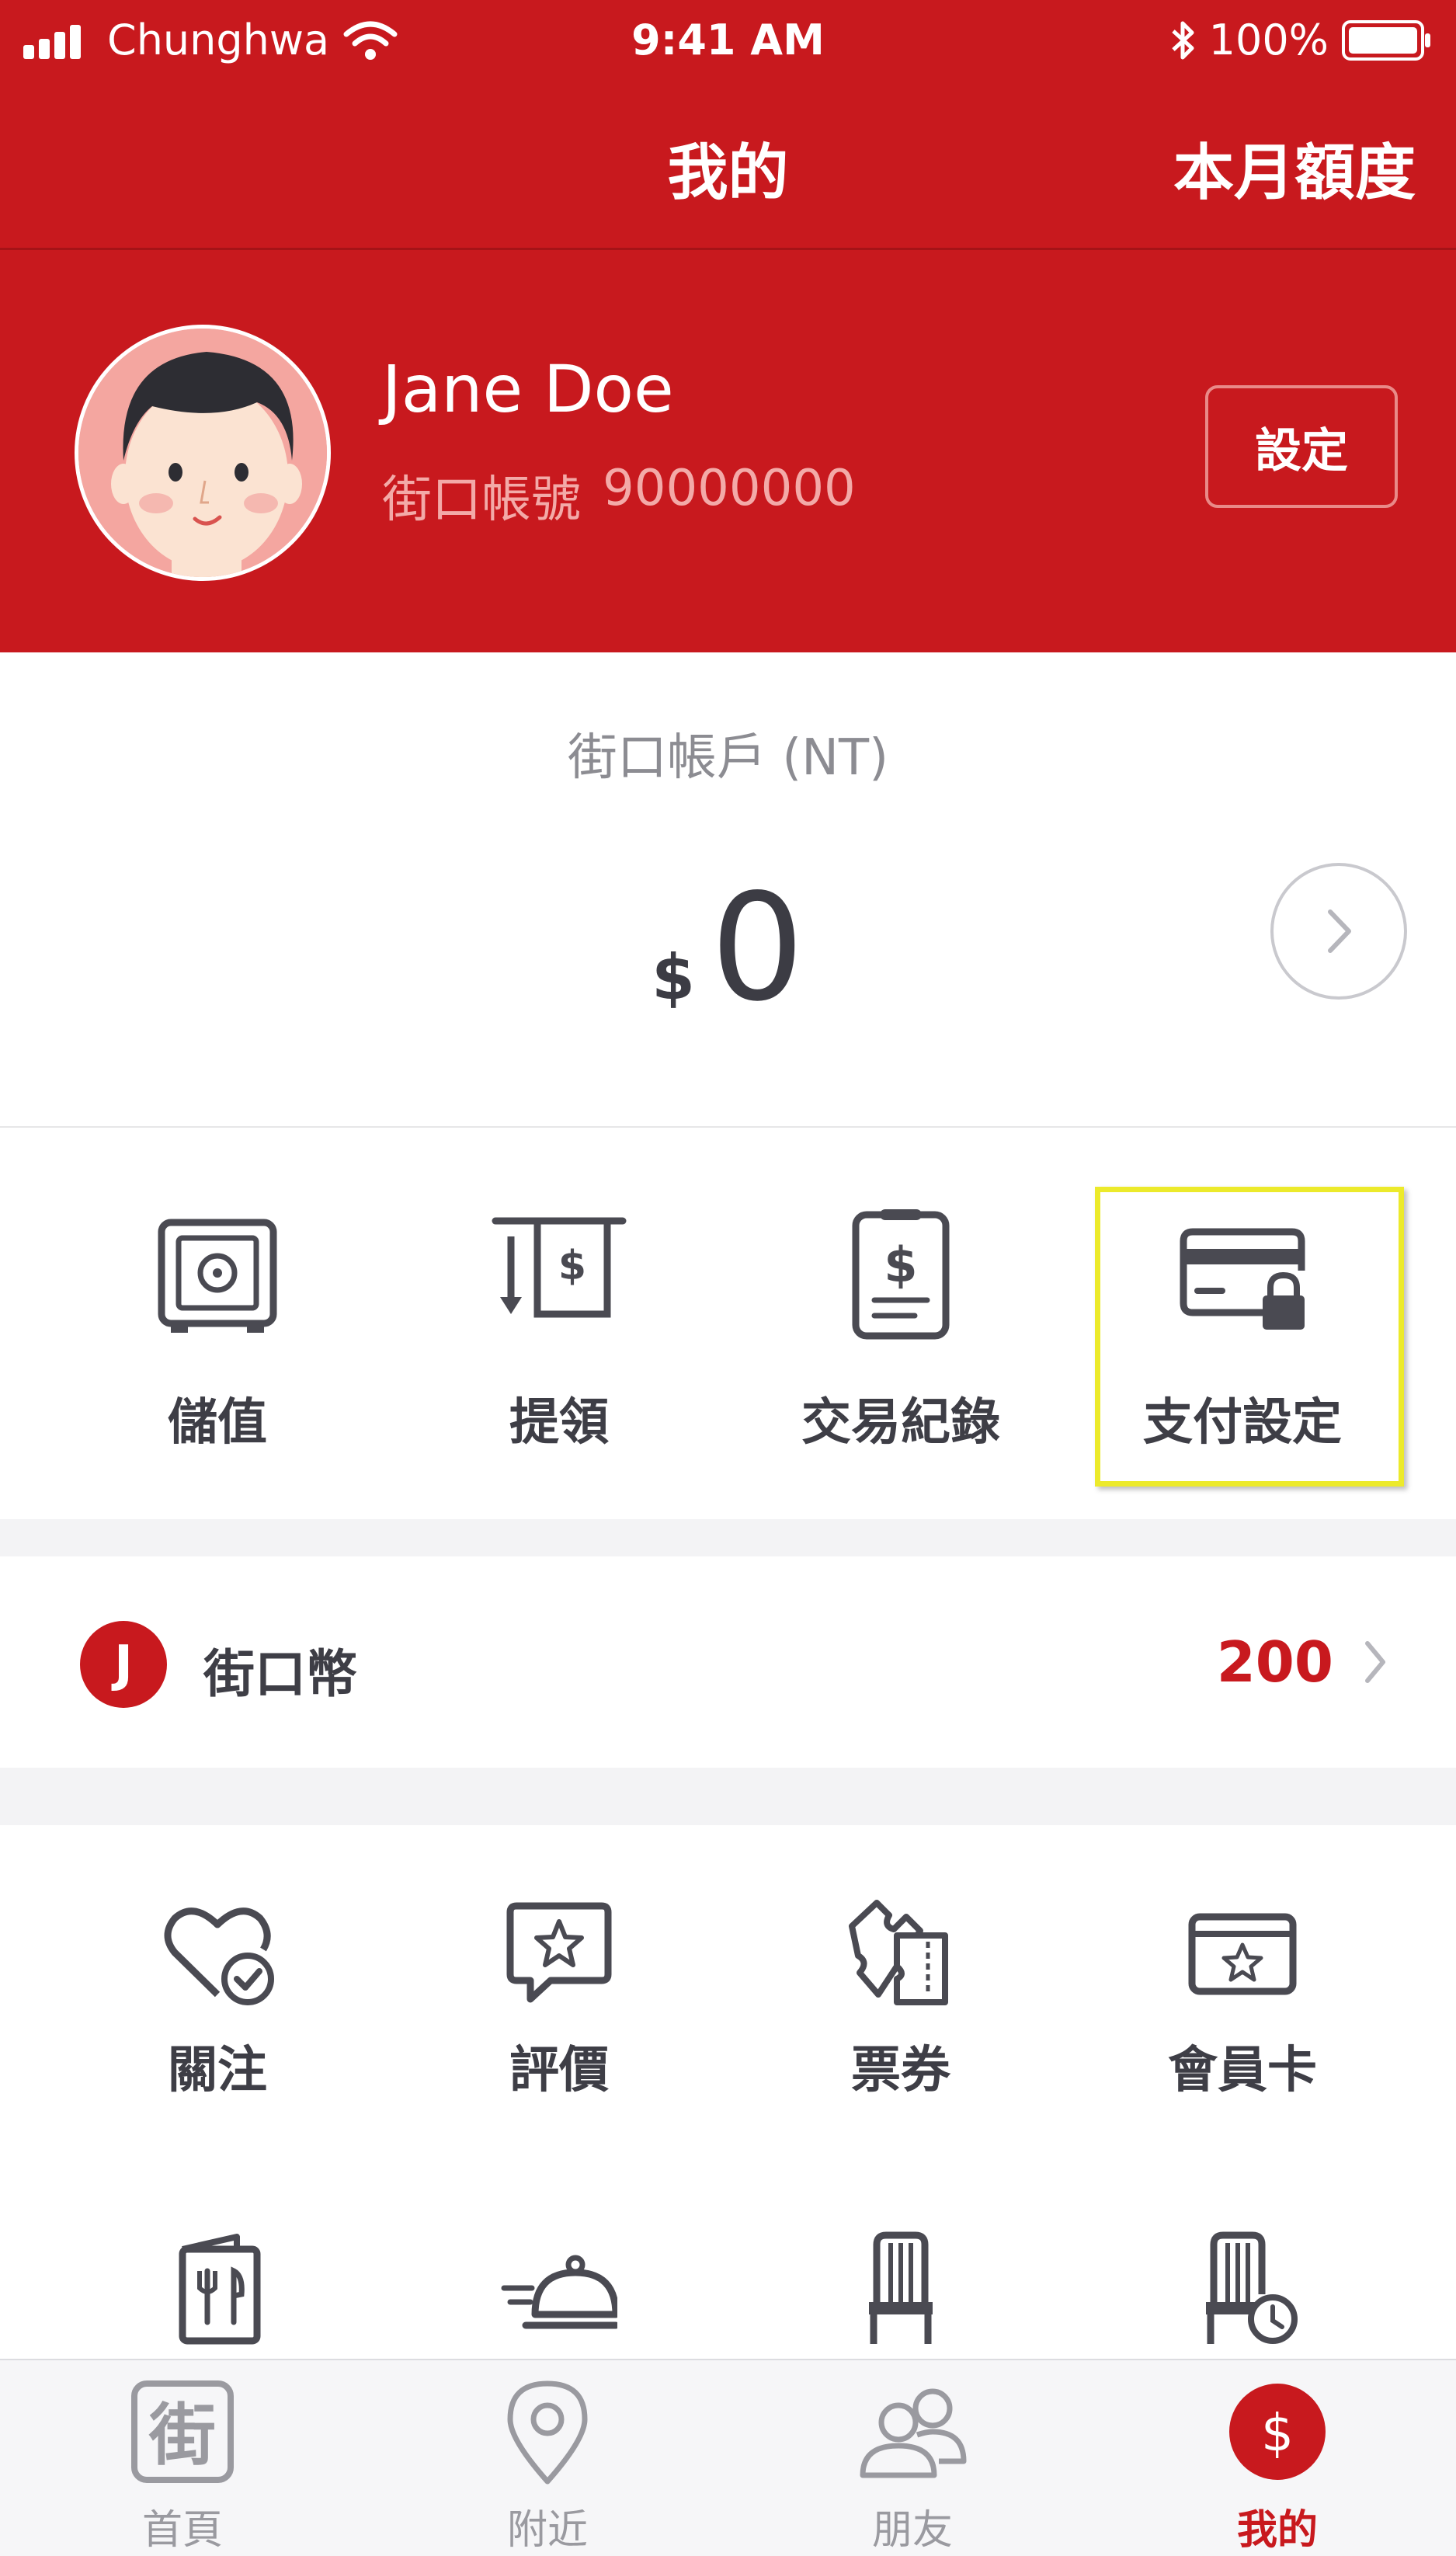 Image resolution: width=1456 pixels, height=2556 pixels. Describe the element at coordinates (728, 168) in the screenshot. I see `nav-bar: 我的 本月額度` at that location.